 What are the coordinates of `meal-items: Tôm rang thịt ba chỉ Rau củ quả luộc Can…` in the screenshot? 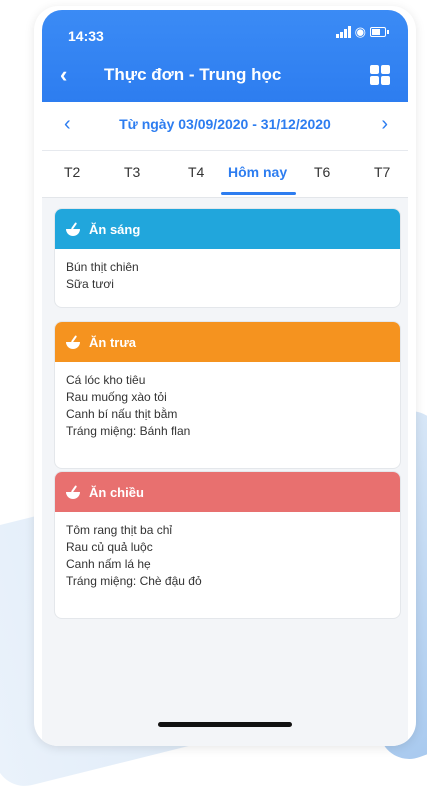 It's located at (227, 565).